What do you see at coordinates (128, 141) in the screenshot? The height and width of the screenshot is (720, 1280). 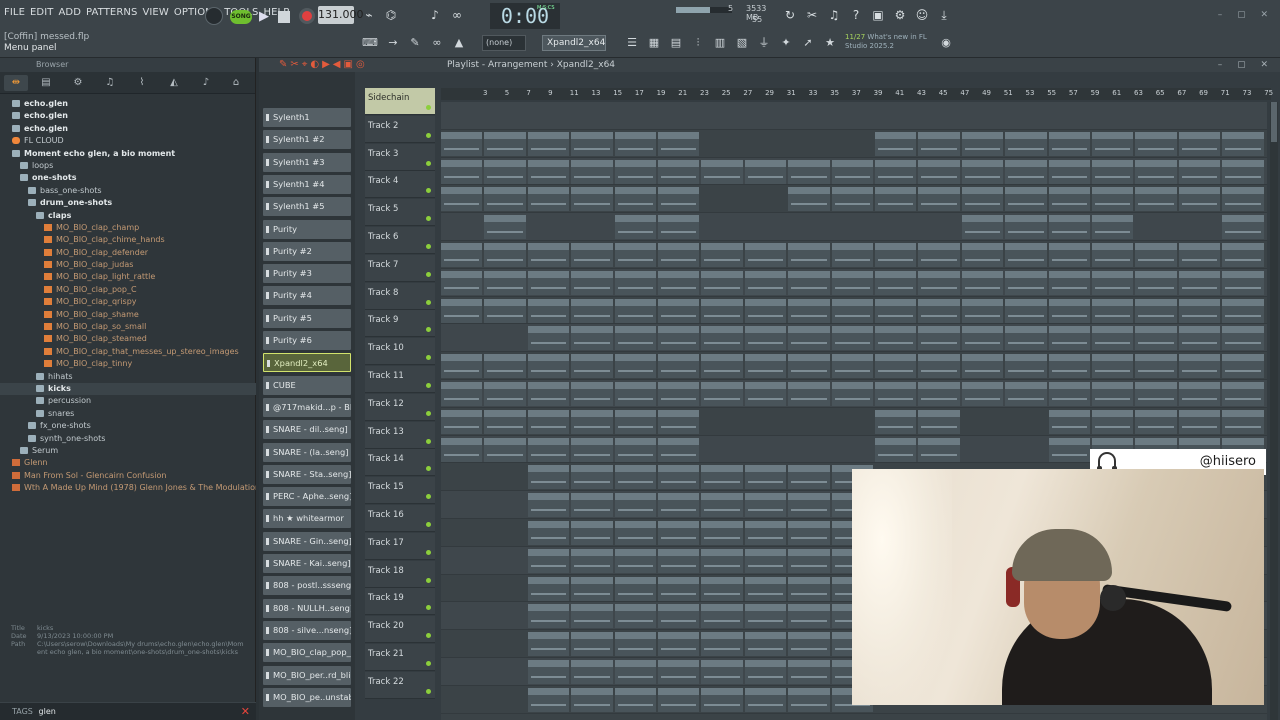 I see `browser-folder: FL CLOUD` at bounding box center [128, 141].